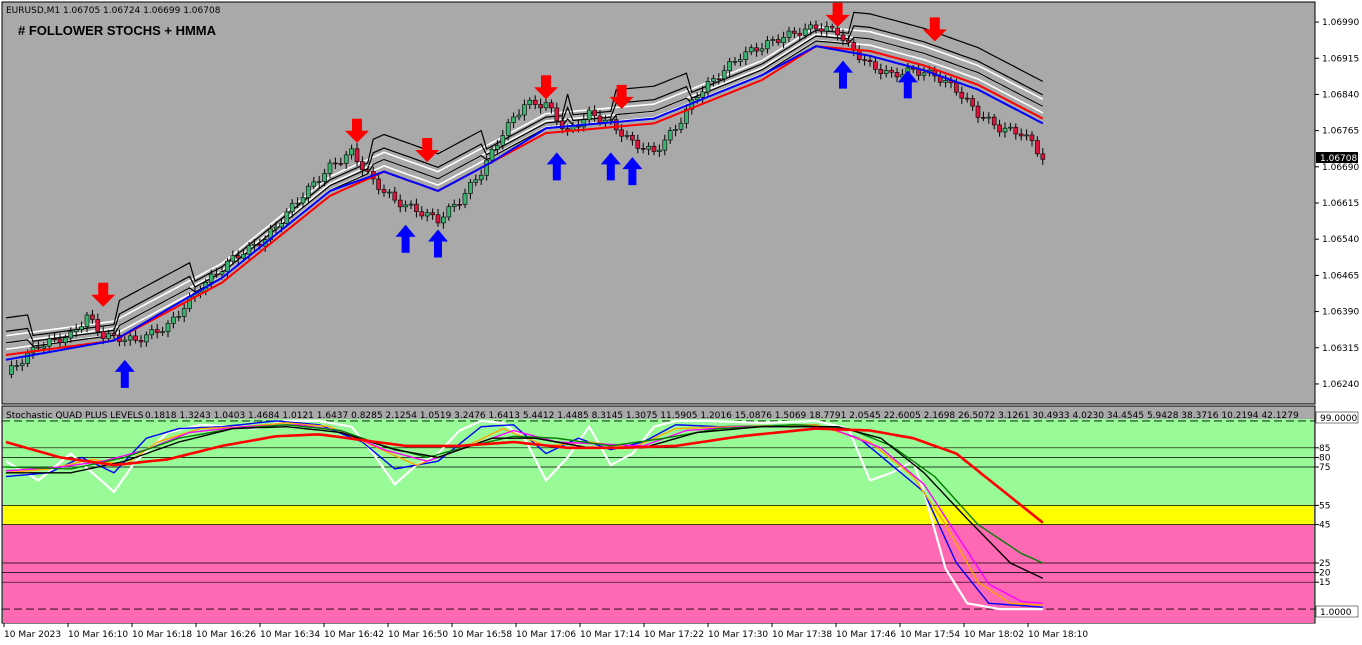 The height and width of the screenshot is (645, 1362). What do you see at coordinates (802, 635) in the screenshot?
I see `time-tick-label: 10 Mar 17:38` at bounding box center [802, 635].